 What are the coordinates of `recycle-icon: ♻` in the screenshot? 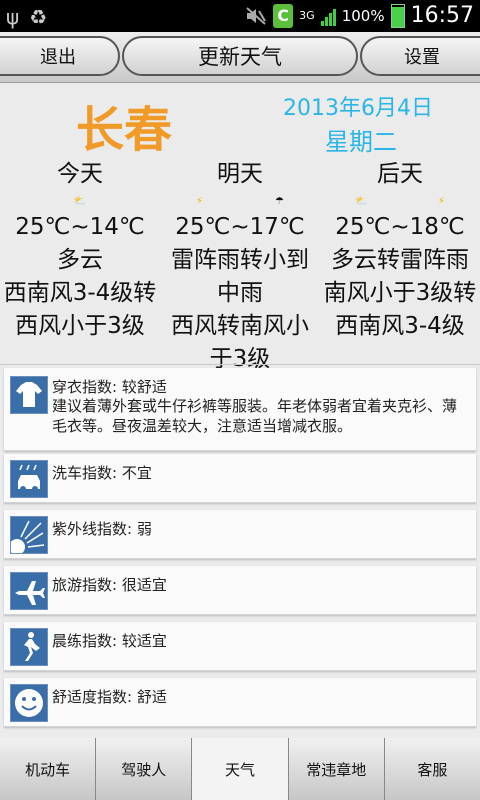 It's located at (38, 17).